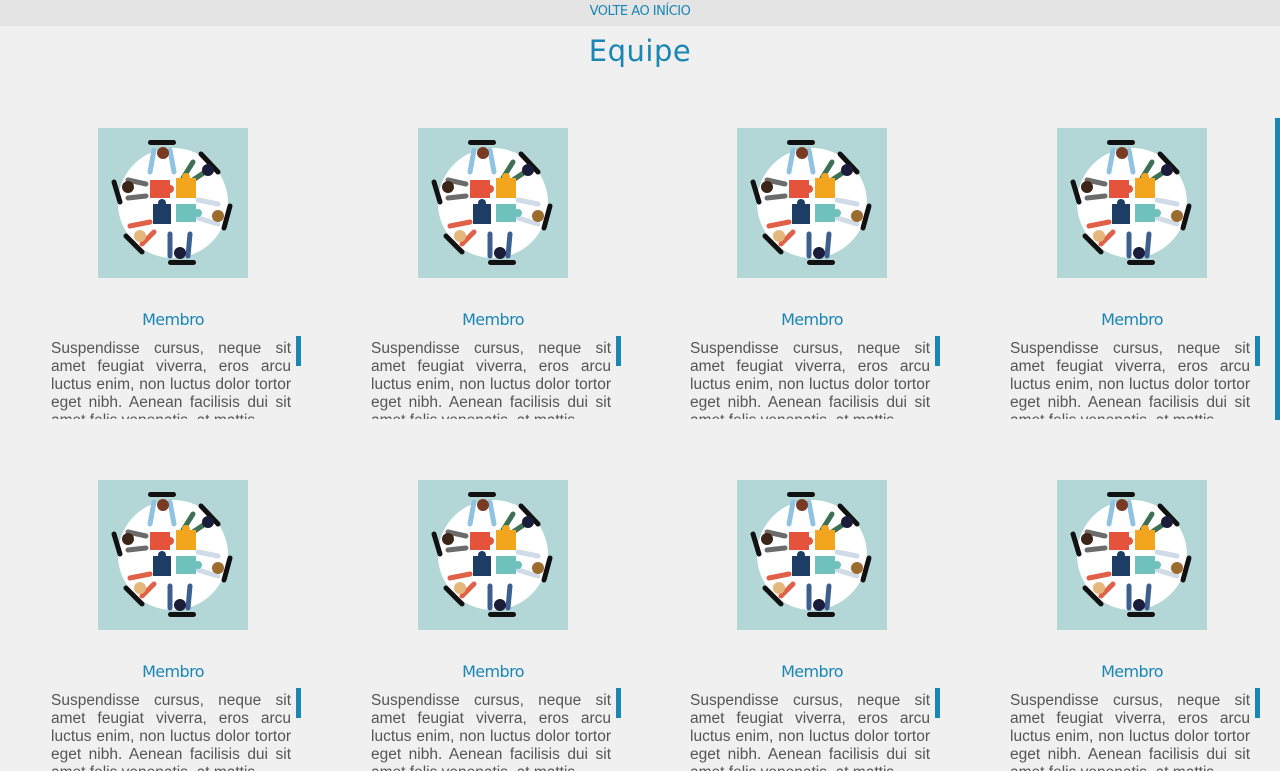 The image size is (1280, 771). I want to click on top-nav-bar: VOLTE AO INÍCIO, so click(640, 13).